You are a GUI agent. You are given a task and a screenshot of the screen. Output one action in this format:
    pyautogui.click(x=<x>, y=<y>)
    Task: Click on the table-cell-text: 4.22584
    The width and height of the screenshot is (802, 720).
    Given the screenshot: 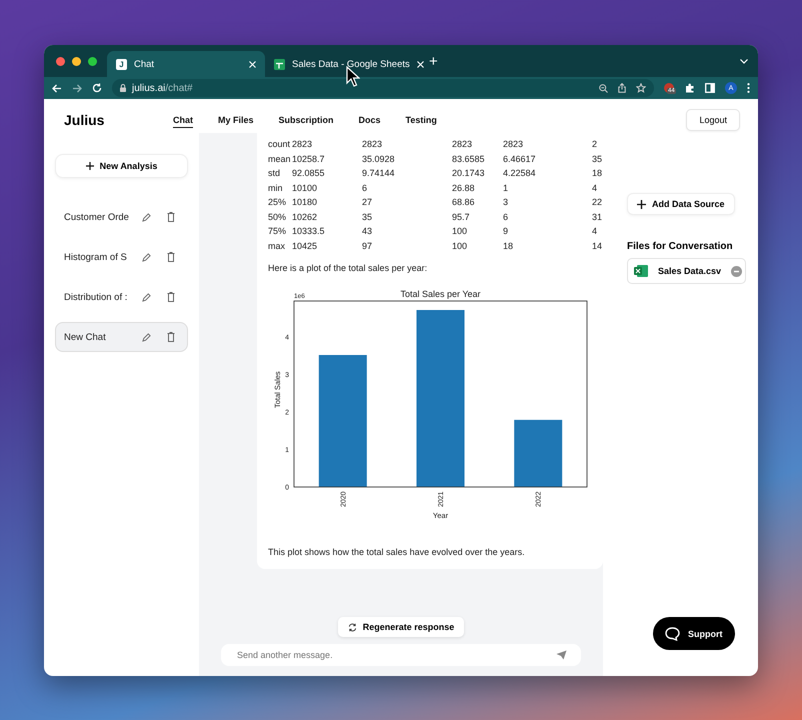 What is the action you would take?
    pyautogui.click(x=520, y=173)
    